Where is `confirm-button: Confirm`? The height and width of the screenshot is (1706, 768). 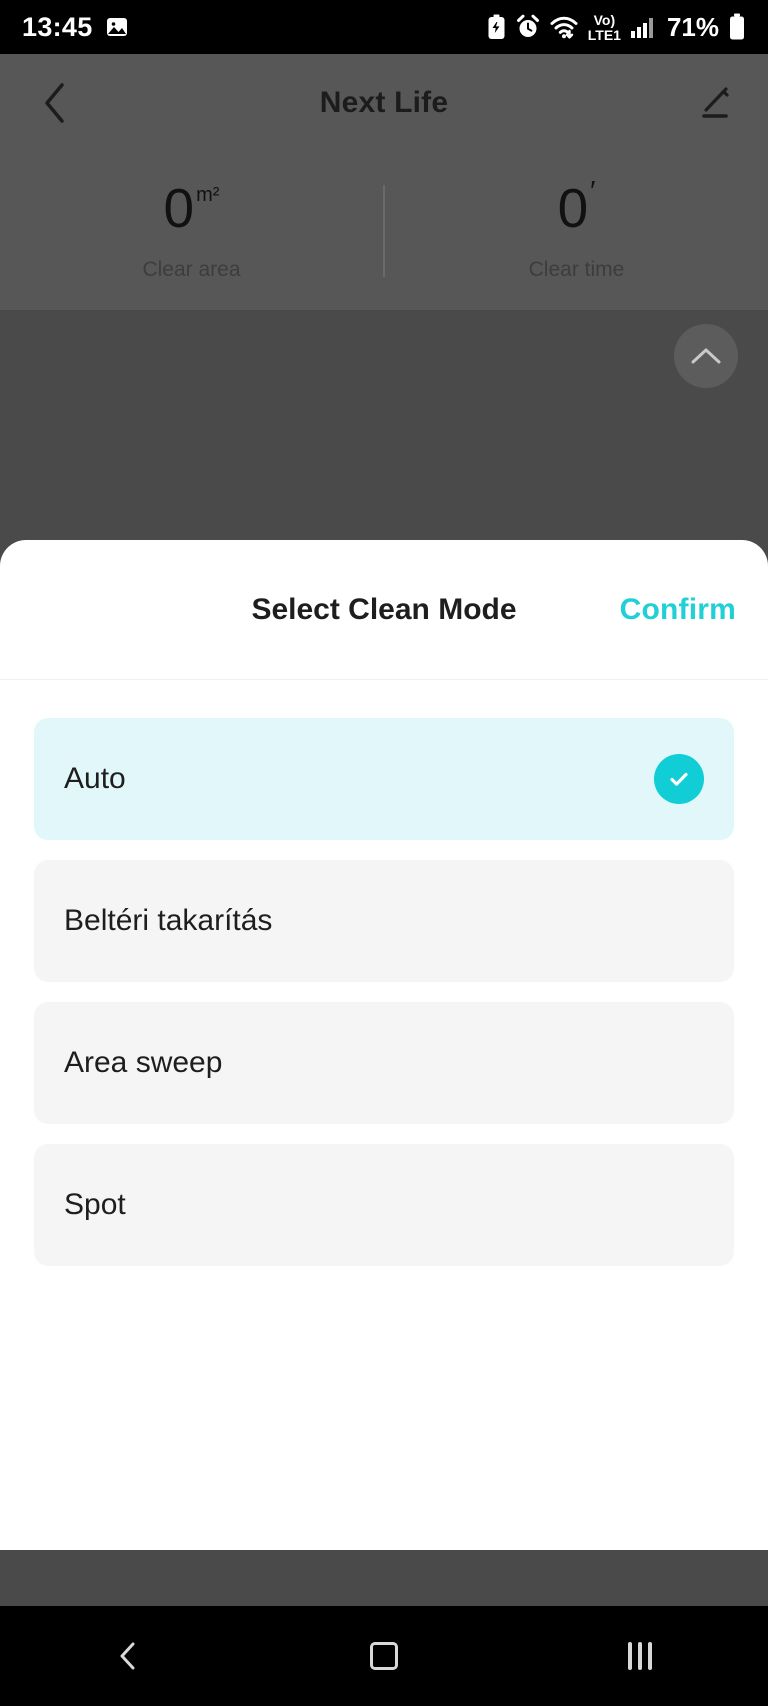 confirm-button: Confirm is located at coordinates (678, 610).